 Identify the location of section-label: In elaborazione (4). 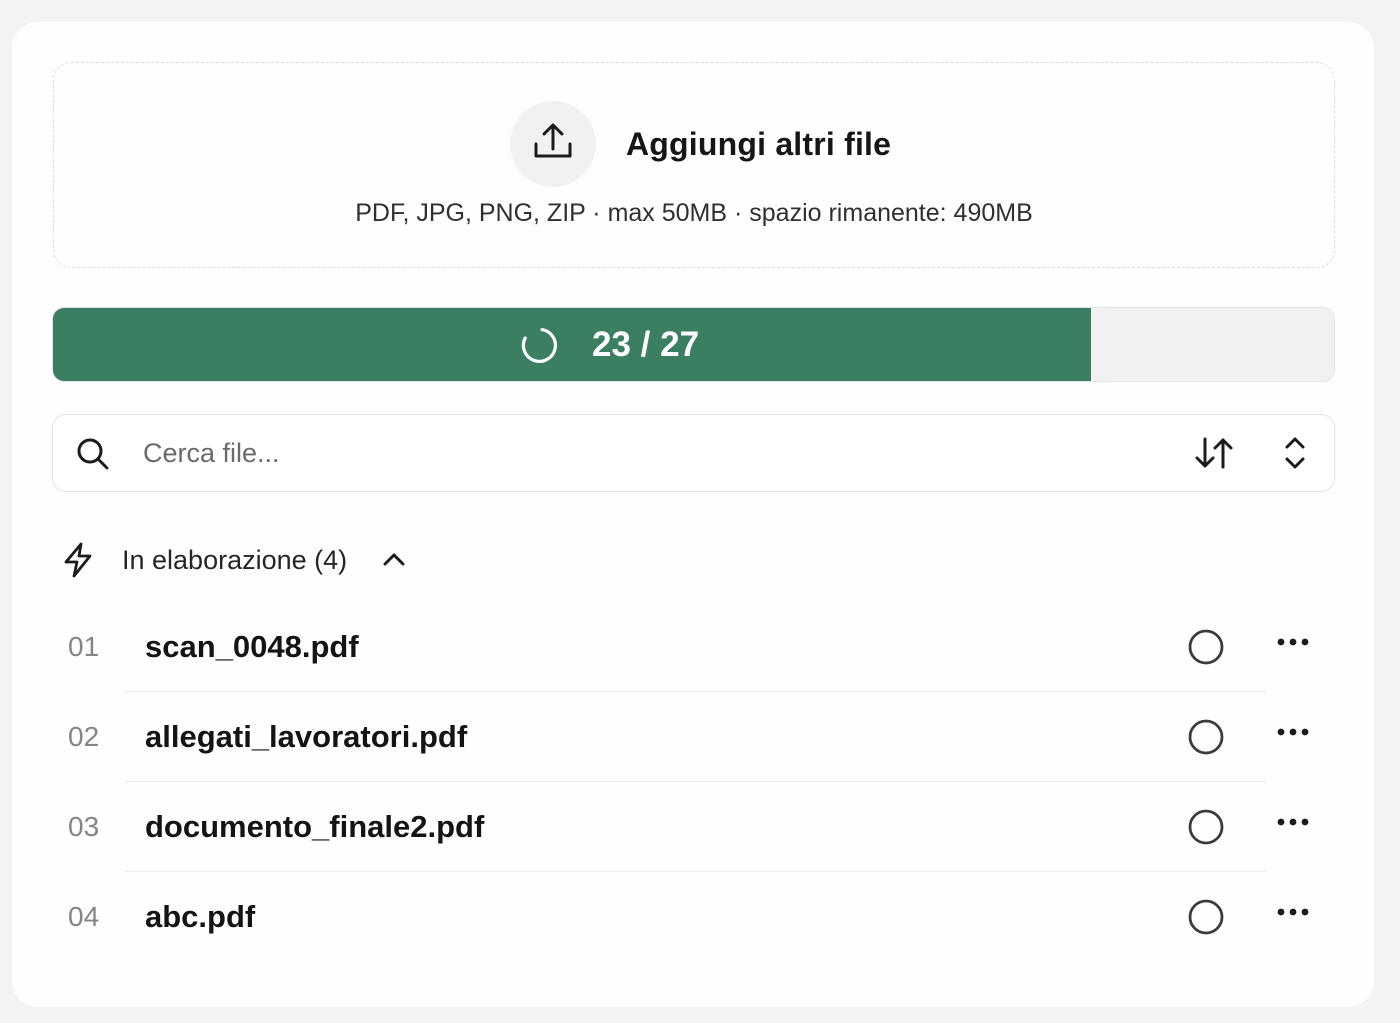
(235, 559).